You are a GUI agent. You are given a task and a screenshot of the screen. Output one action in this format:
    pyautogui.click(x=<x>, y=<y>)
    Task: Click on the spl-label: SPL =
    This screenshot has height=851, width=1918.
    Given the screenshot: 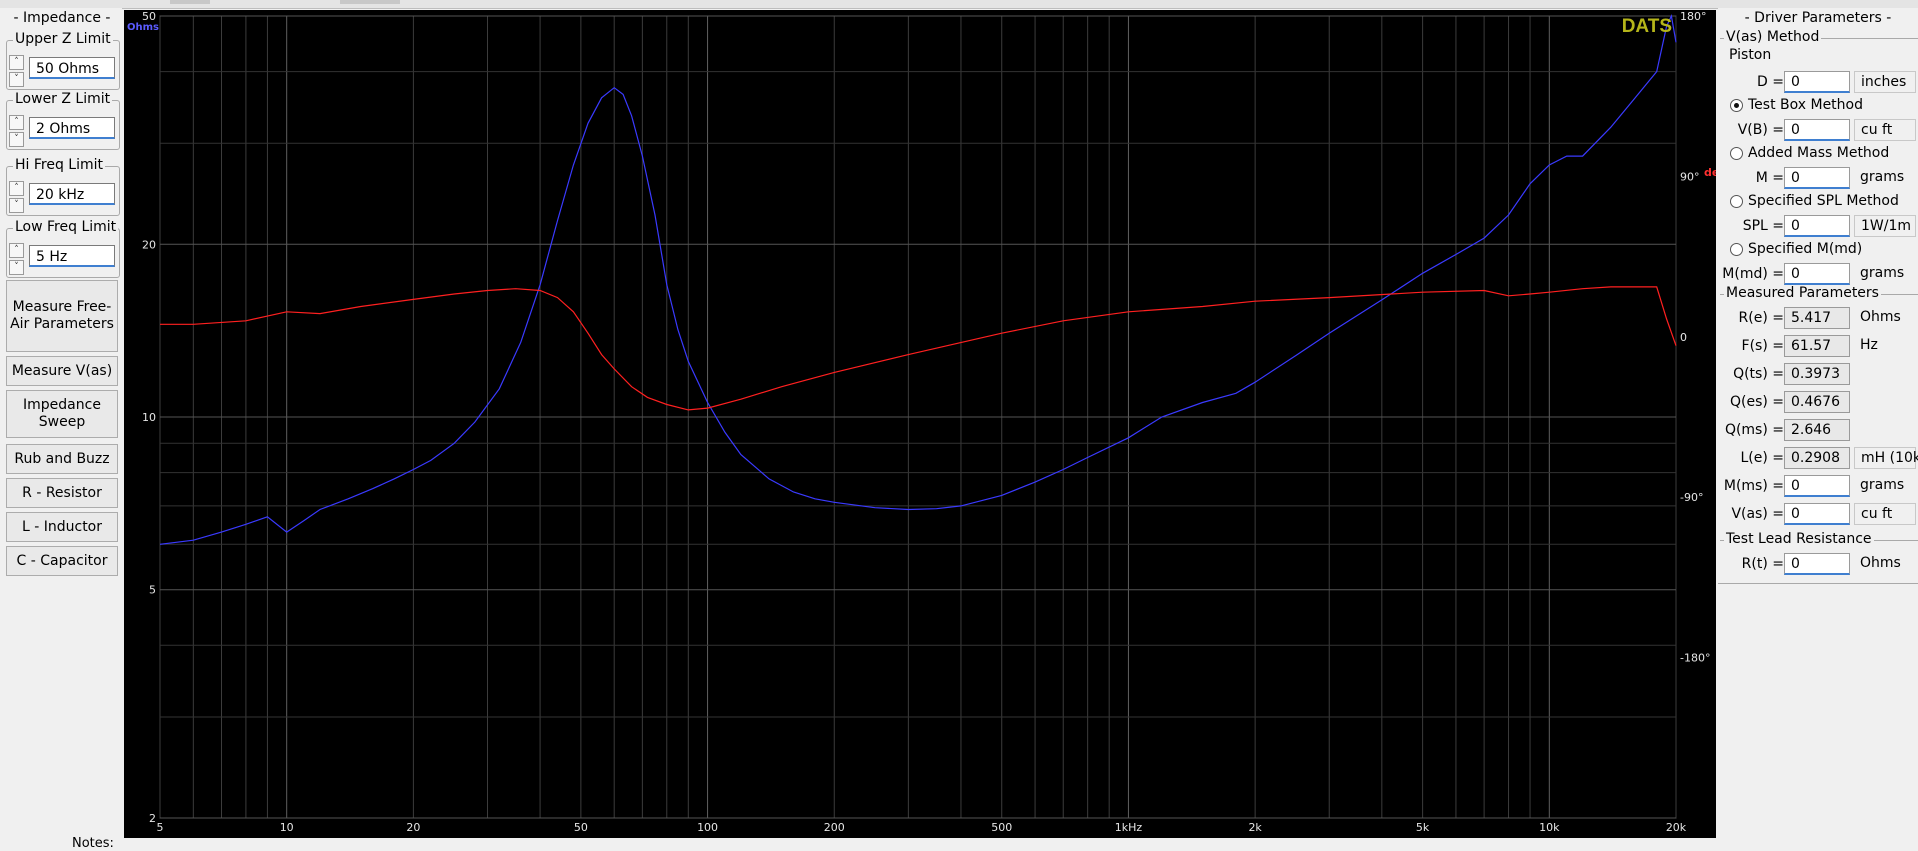 What is the action you would take?
    pyautogui.click(x=1763, y=226)
    